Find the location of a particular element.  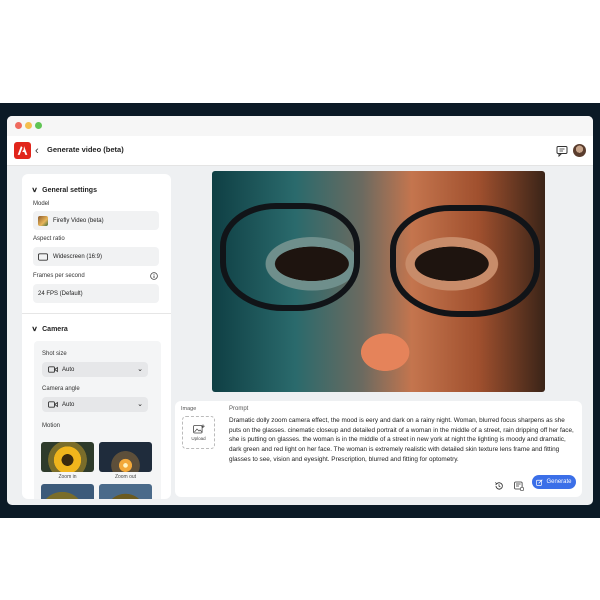

fps-value: 24 FPS (Default) is located at coordinates (60, 293).